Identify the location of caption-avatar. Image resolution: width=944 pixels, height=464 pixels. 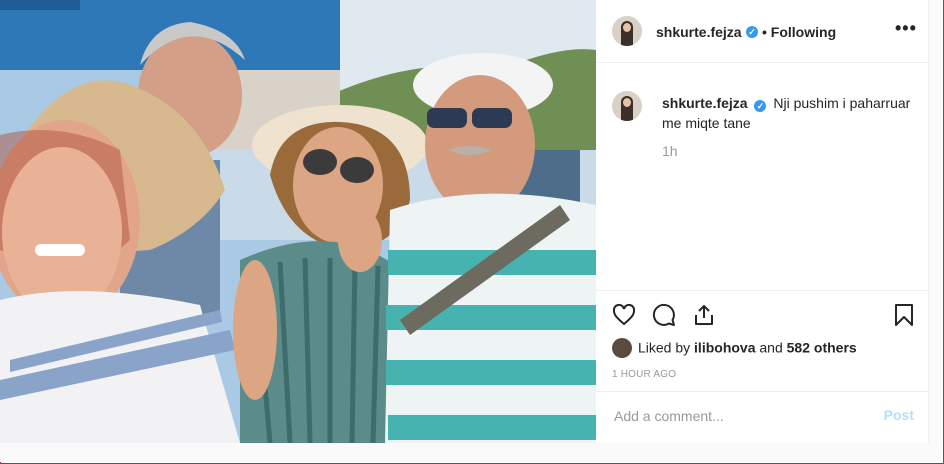
(627, 106).